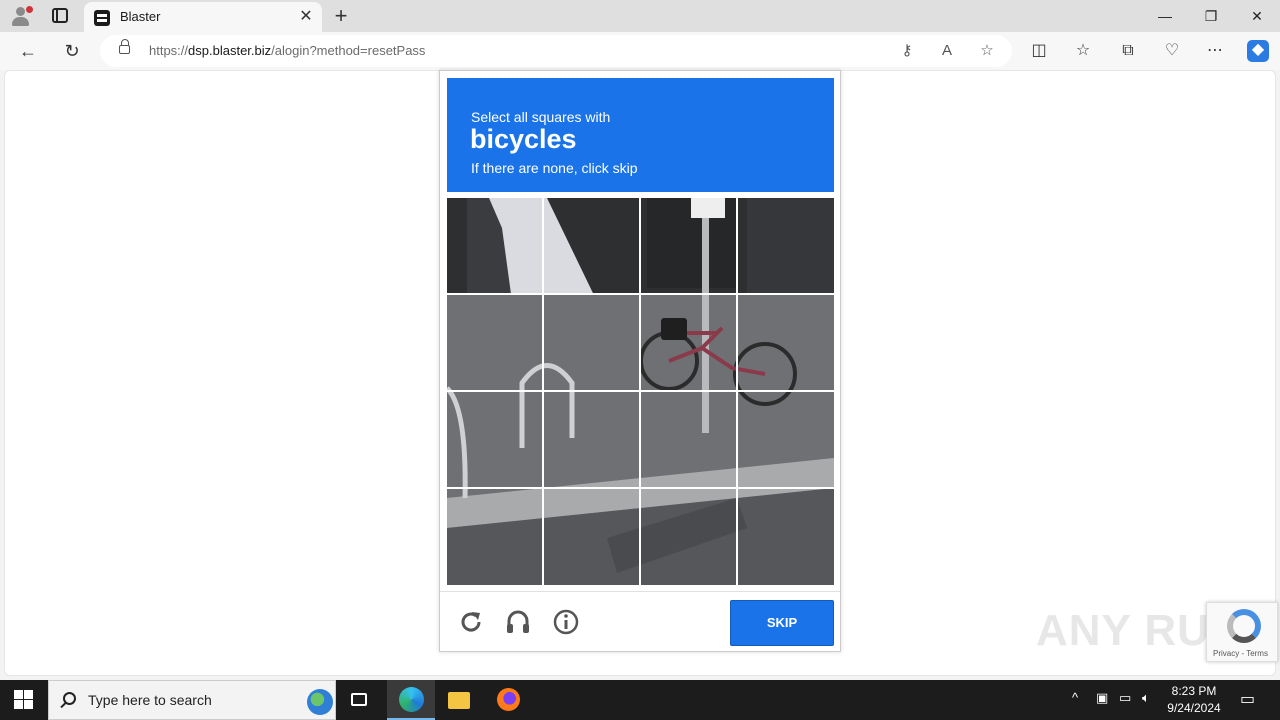 This screenshot has height=720, width=1280. What do you see at coordinates (69, 698) in the screenshot?
I see `search-icon` at bounding box center [69, 698].